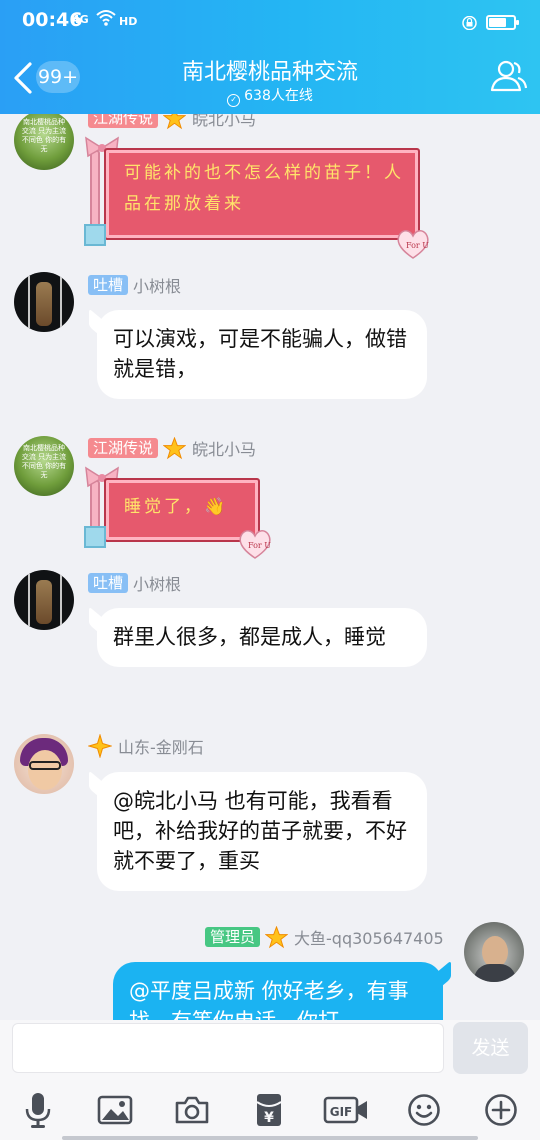 The image size is (540, 1140). I want to click on gift-sticker: 可能补的也不怎么样的苗子！人品在那放着来 For U, so click(255, 201).